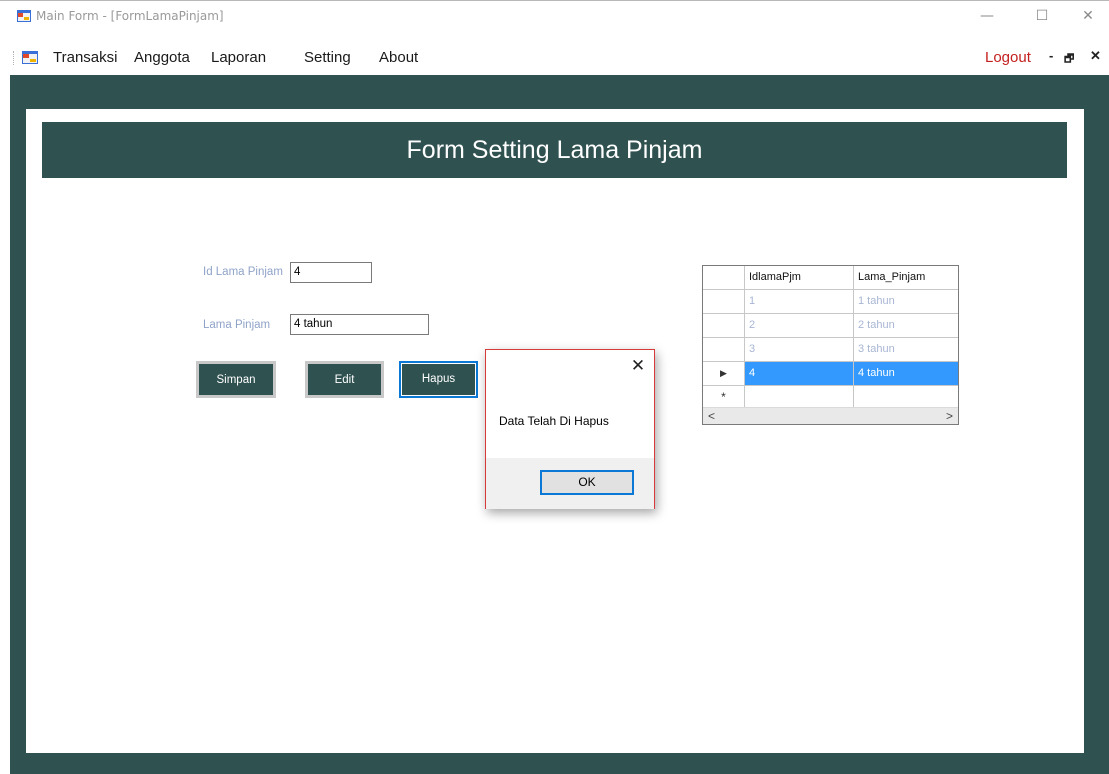 The image size is (1109, 774). What do you see at coordinates (130, 16) in the screenshot?
I see `window-title: Main Form - [FormLamaPinjam]` at bounding box center [130, 16].